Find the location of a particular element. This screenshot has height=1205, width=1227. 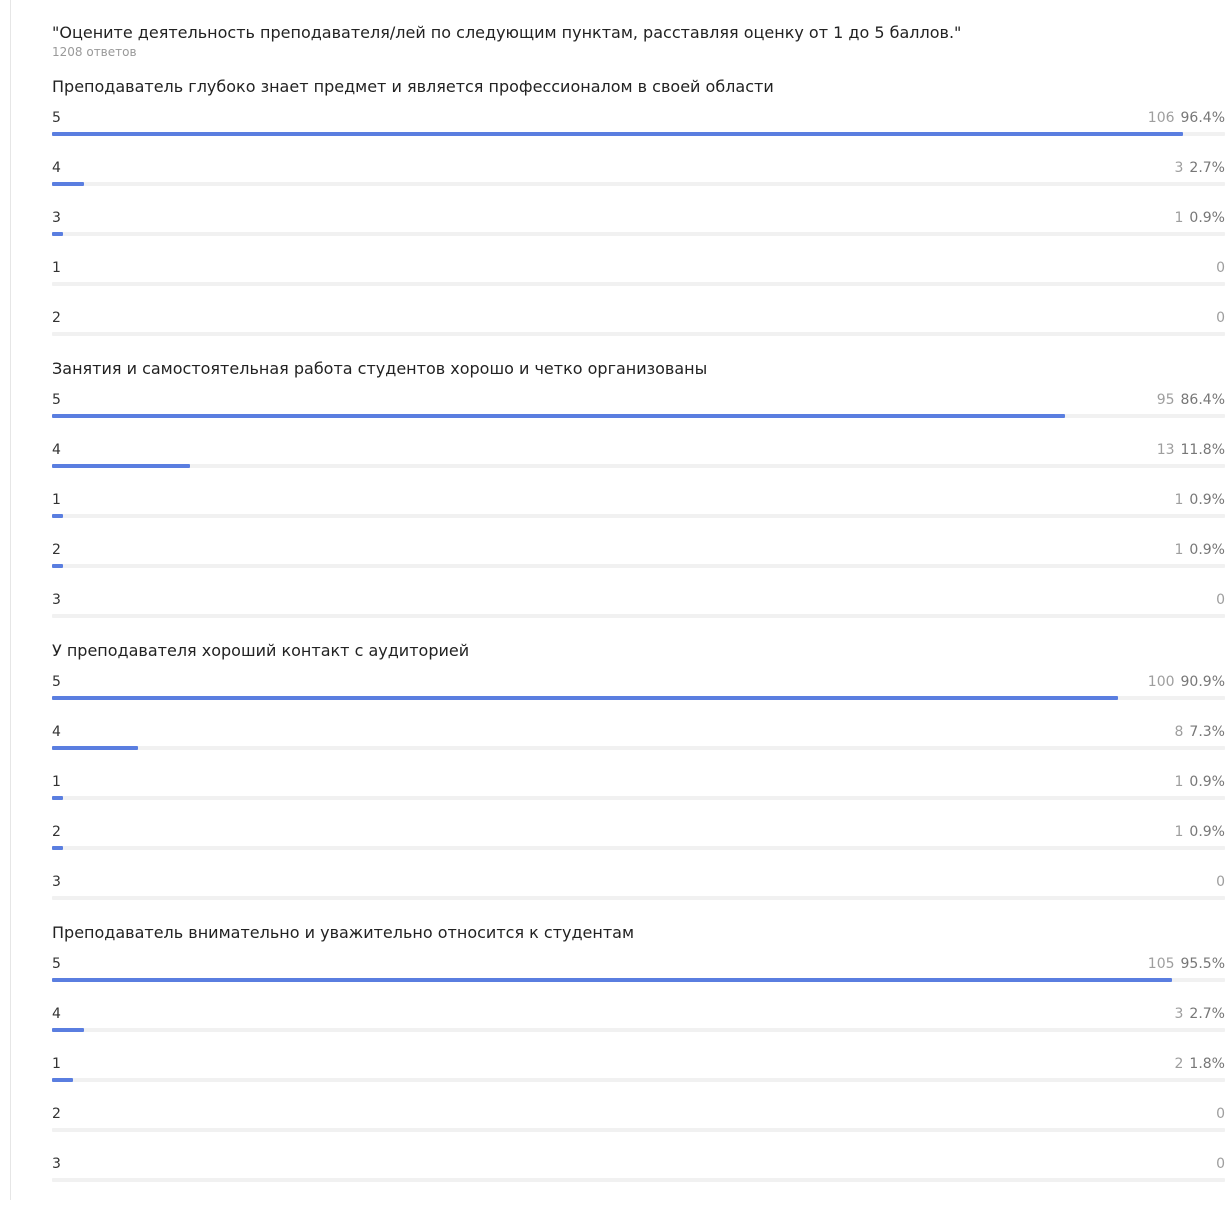

rating-row: 3 1 0.9% is located at coordinates (638, 234).